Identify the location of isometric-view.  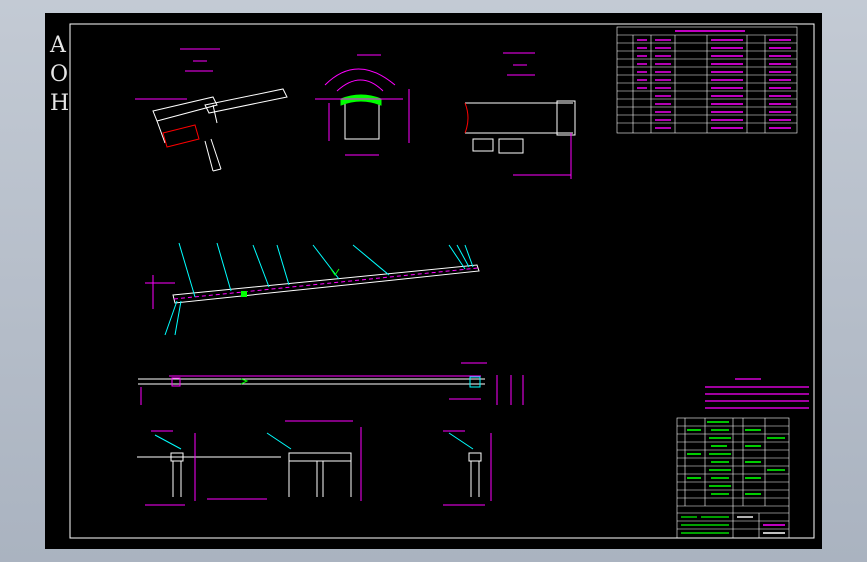
(211, 110).